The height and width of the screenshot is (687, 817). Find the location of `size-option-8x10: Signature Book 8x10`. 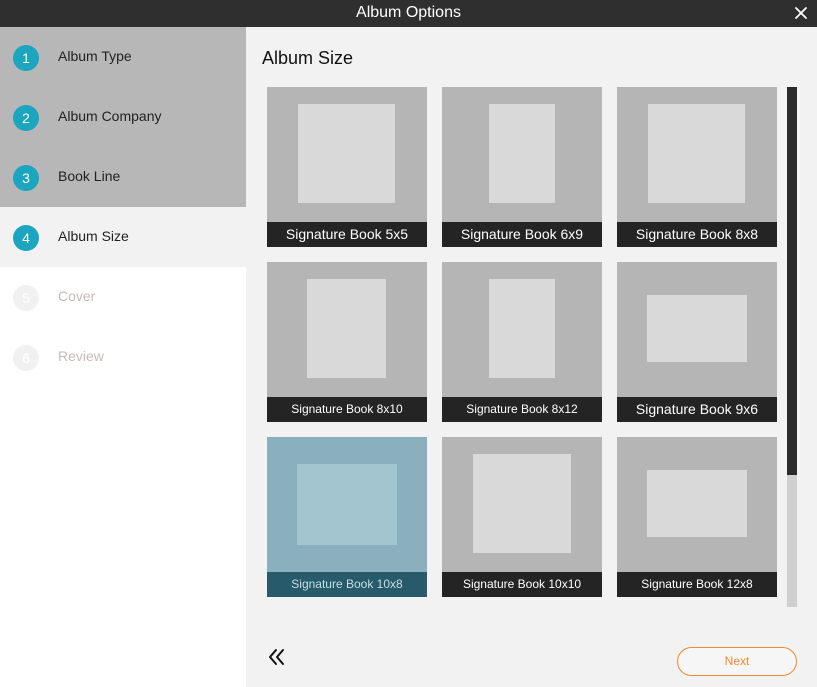

size-option-8x10: Signature Book 8x10 is located at coordinates (347, 342).